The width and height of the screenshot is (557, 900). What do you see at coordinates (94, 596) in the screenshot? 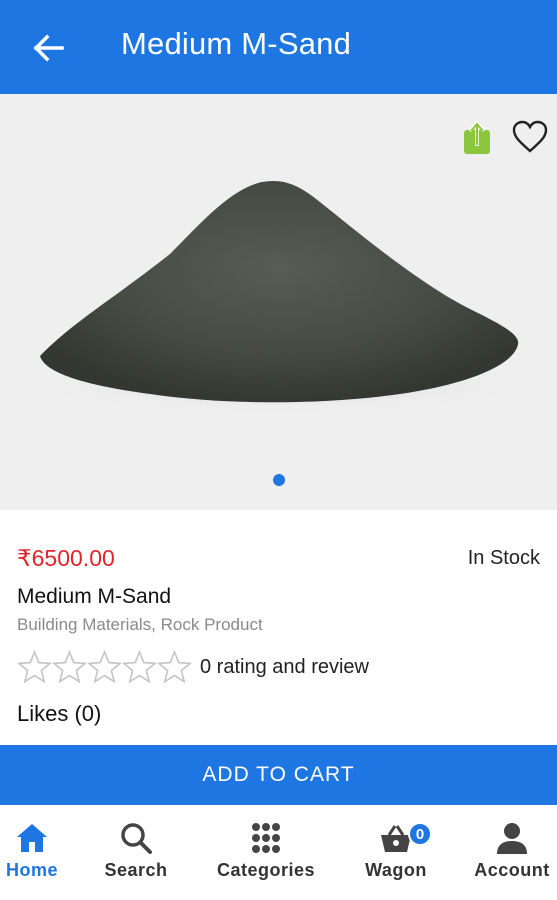
I see `product-name: Medium M-Sand` at bounding box center [94, 596].